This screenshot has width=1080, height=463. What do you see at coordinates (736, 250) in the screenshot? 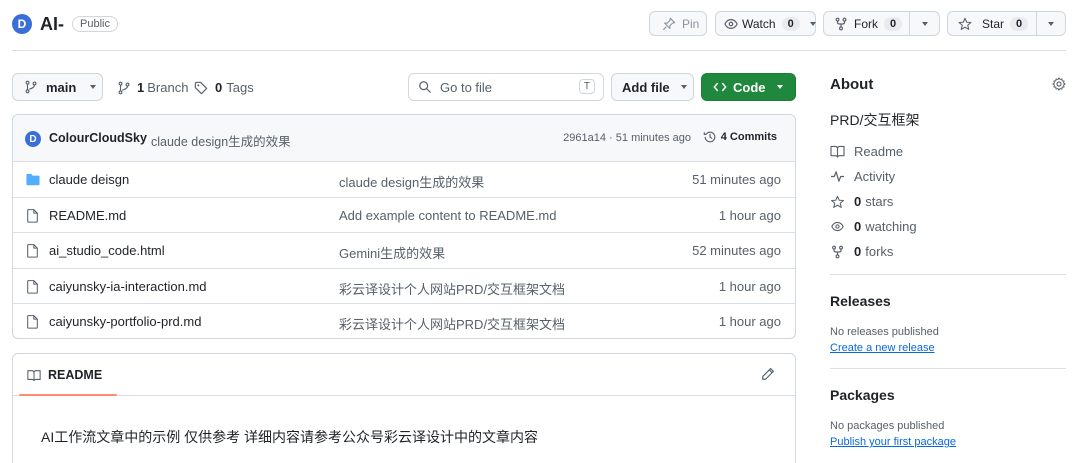
I see `file-commit-time: 52 minutes ago` at bounding box center [736, 250].